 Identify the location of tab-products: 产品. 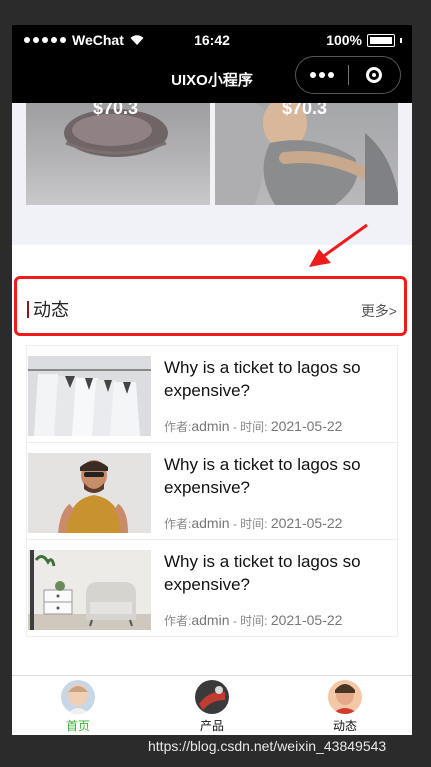
(212, 707).